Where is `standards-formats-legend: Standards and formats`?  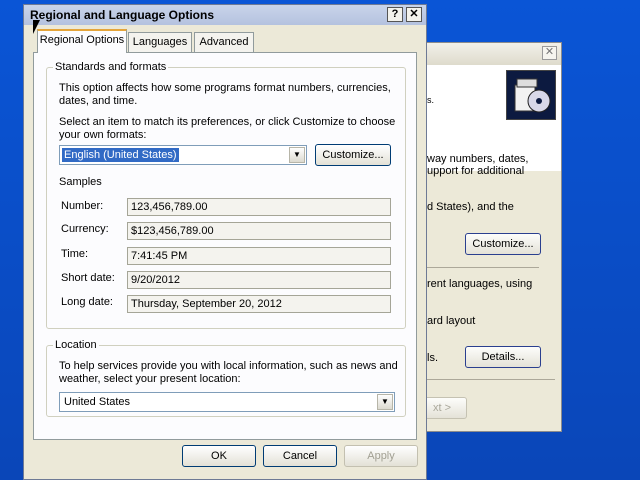 standards-formats-legend: Standards and formats is located at coordinates (111, 67).